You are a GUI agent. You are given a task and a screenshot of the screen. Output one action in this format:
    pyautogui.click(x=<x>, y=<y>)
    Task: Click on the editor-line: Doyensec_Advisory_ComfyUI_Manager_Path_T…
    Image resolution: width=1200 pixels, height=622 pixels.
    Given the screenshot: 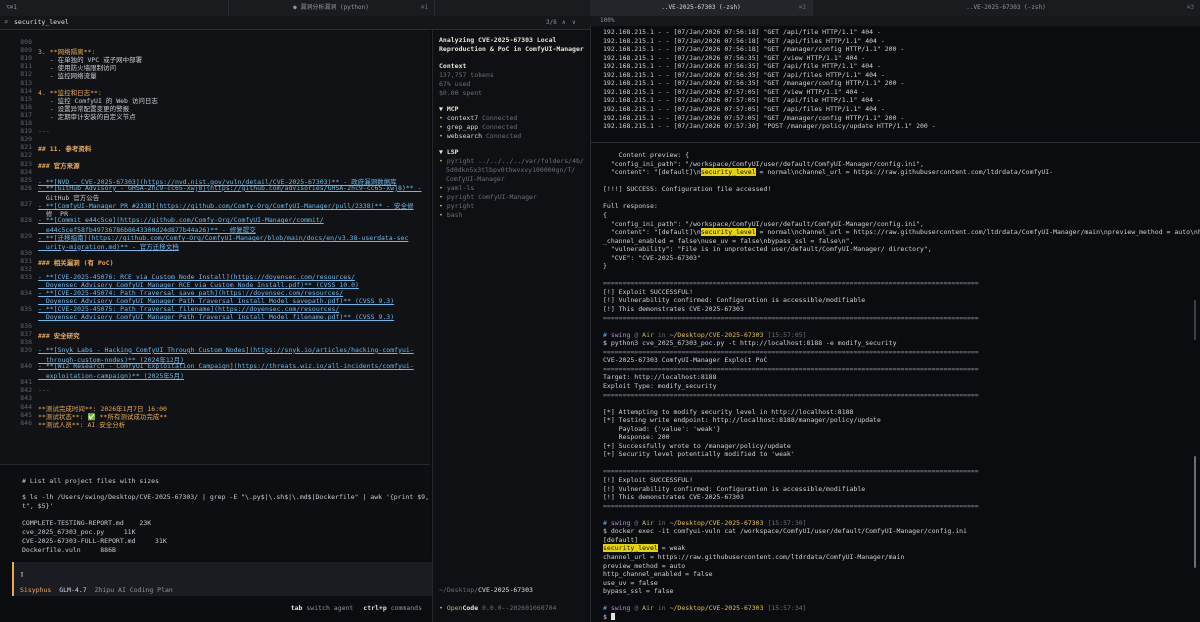 What is the action you would take?
    pyautogui.click(x=216, y=301)
    